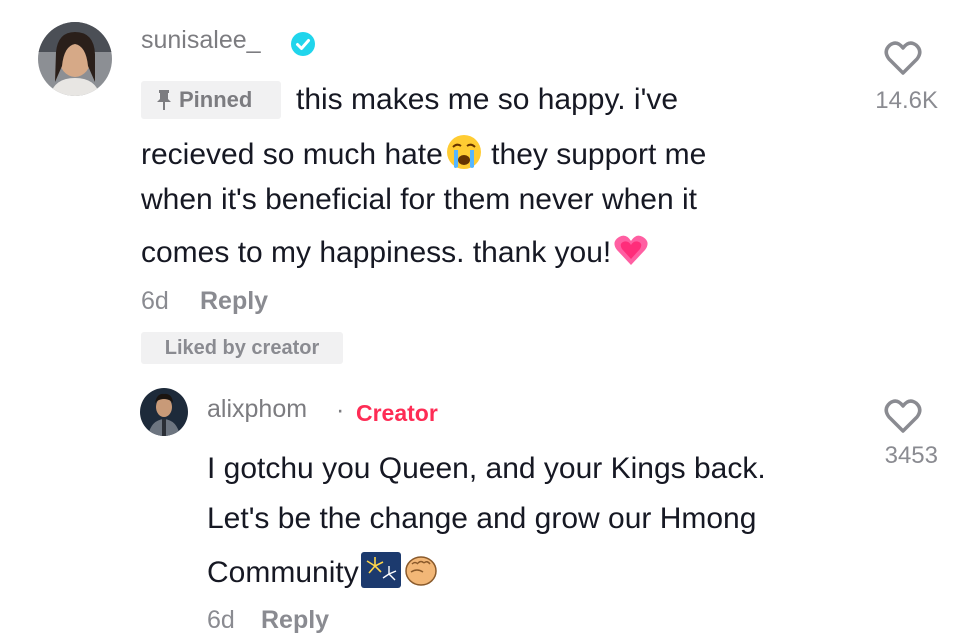 This screenshot has height=643, width=960. What do you see at coordinates (423, 156) in the screenshot?
I see `comment-text-line: recieved so much hate they support me` at bounding box center [423, 156].